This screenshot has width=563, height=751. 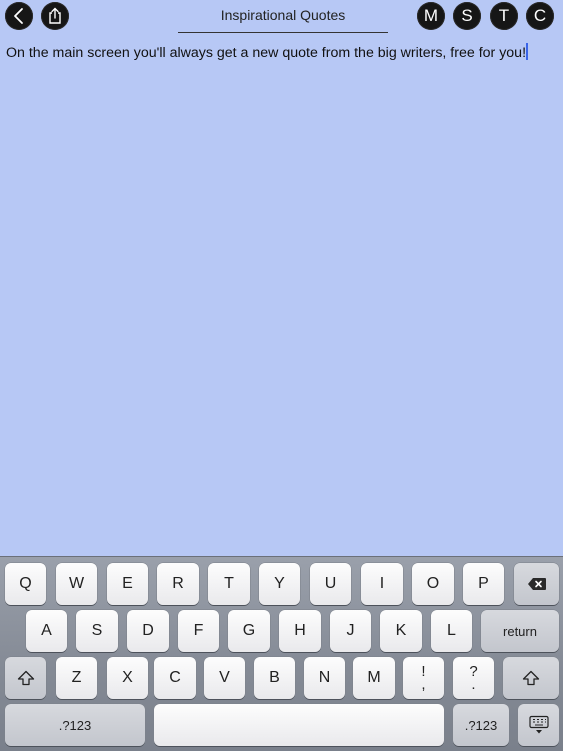 What do you see at coordinates (483, 584) in the screenshot?
I see `key-p: P` at bounding box center [483, 584].